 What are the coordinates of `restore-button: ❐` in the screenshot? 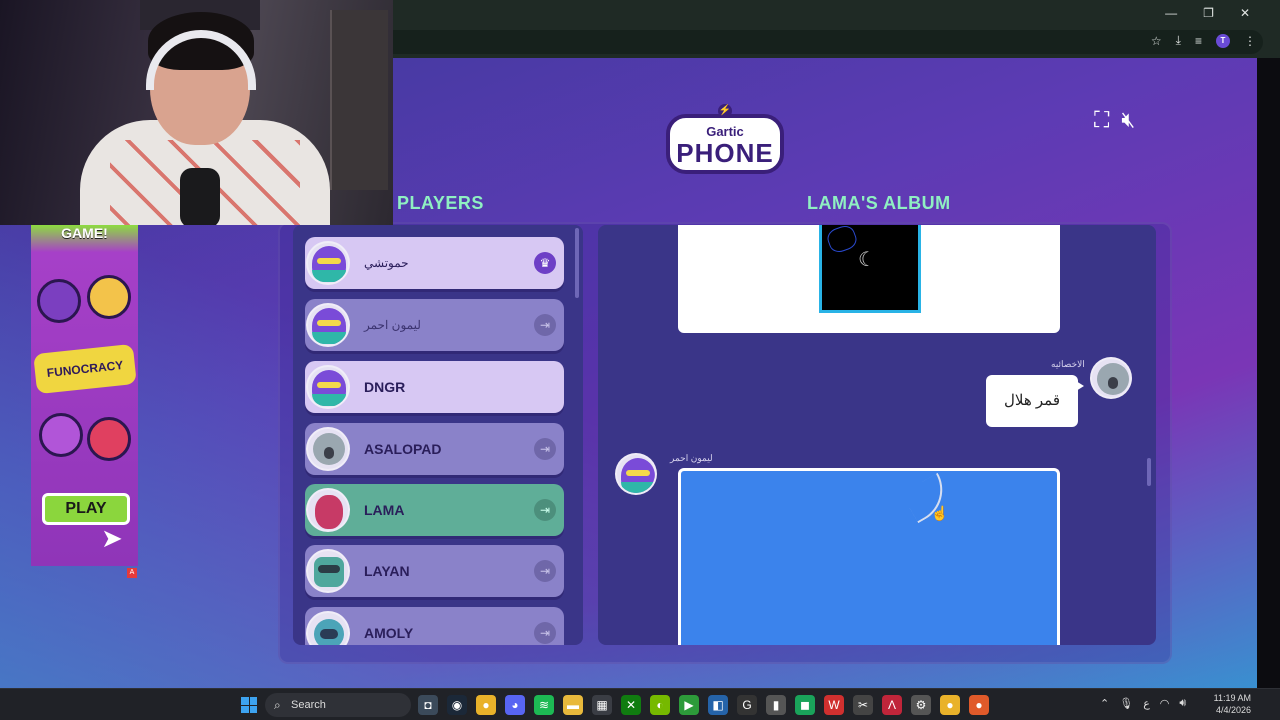 It's located at (1208, 13).